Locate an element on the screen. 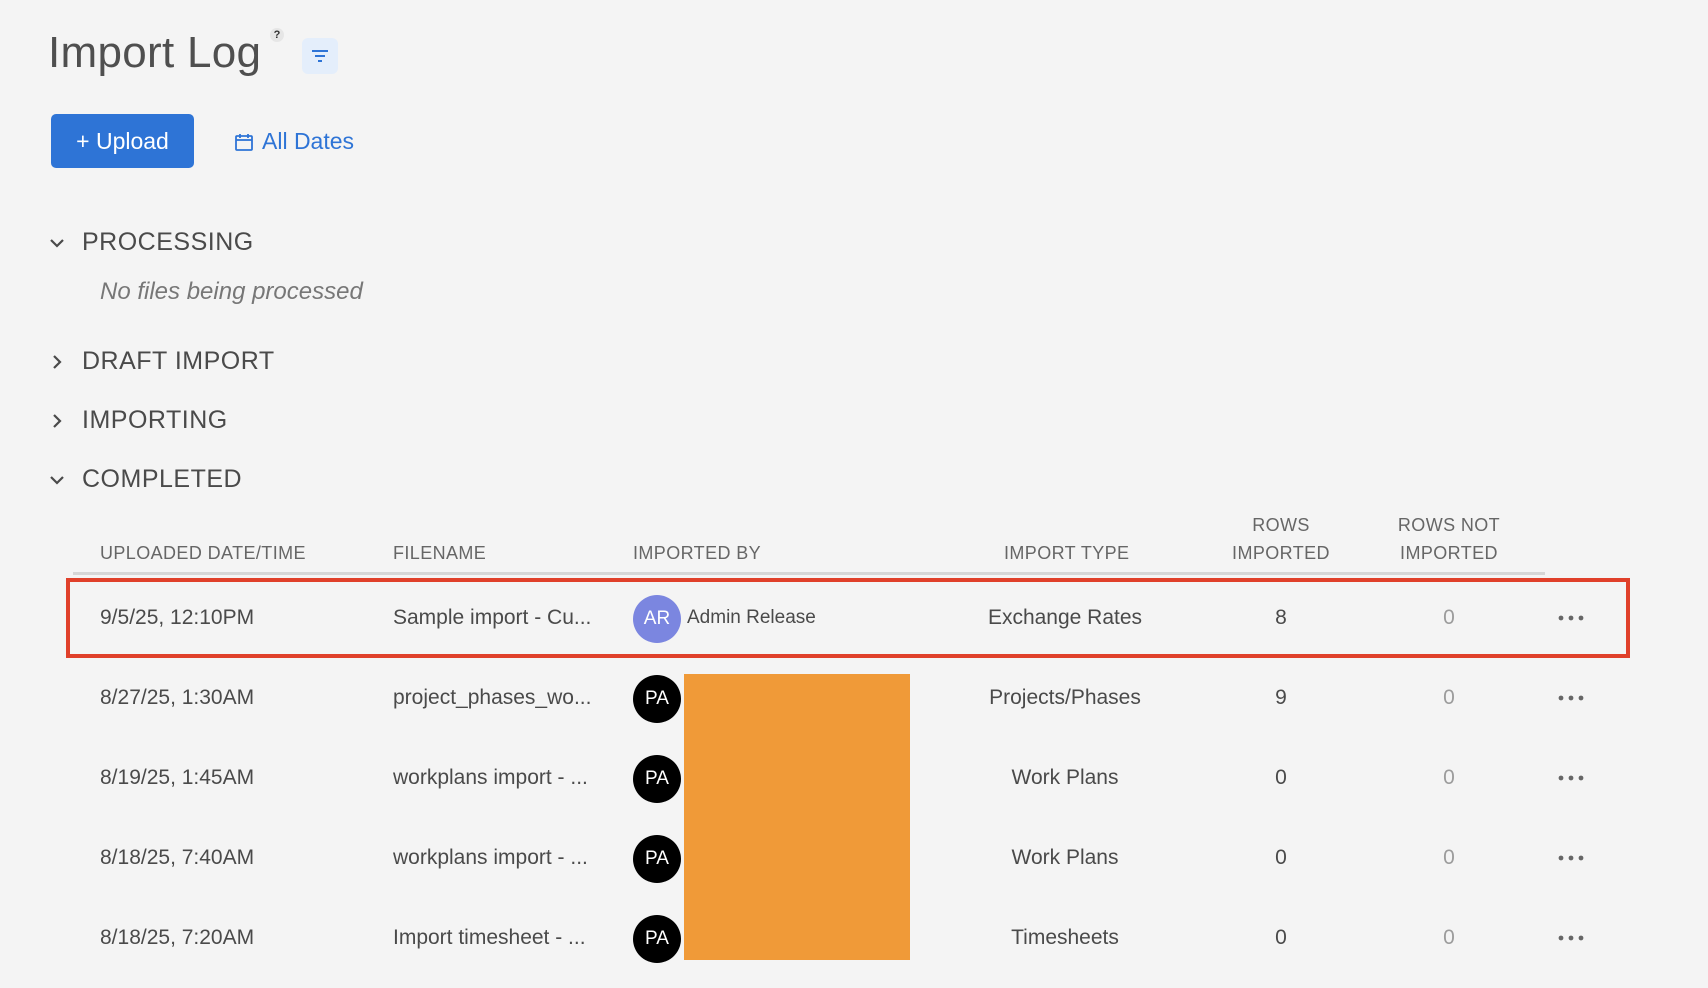  section-completed-label: COMPLETED is located at coordinates (162, 479).